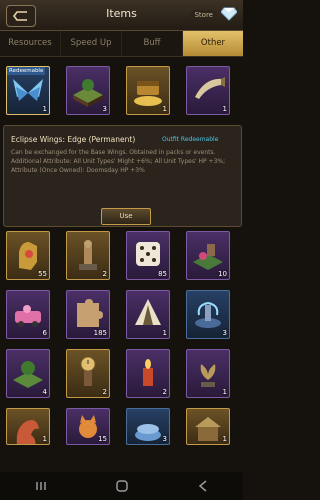 This screenshot has height=500, width=320. What do you see at coordinates (41, 486) in the screenshot?
I see `recent-apps-icon` at bounding box center [41, 486].